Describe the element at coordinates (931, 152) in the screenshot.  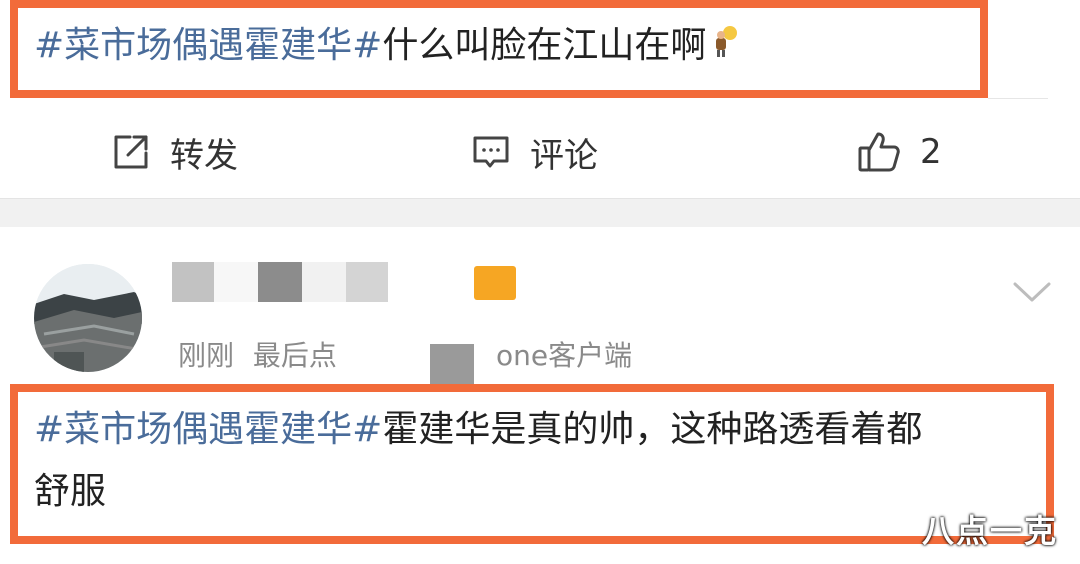
I see `like-count: 2` at that location.